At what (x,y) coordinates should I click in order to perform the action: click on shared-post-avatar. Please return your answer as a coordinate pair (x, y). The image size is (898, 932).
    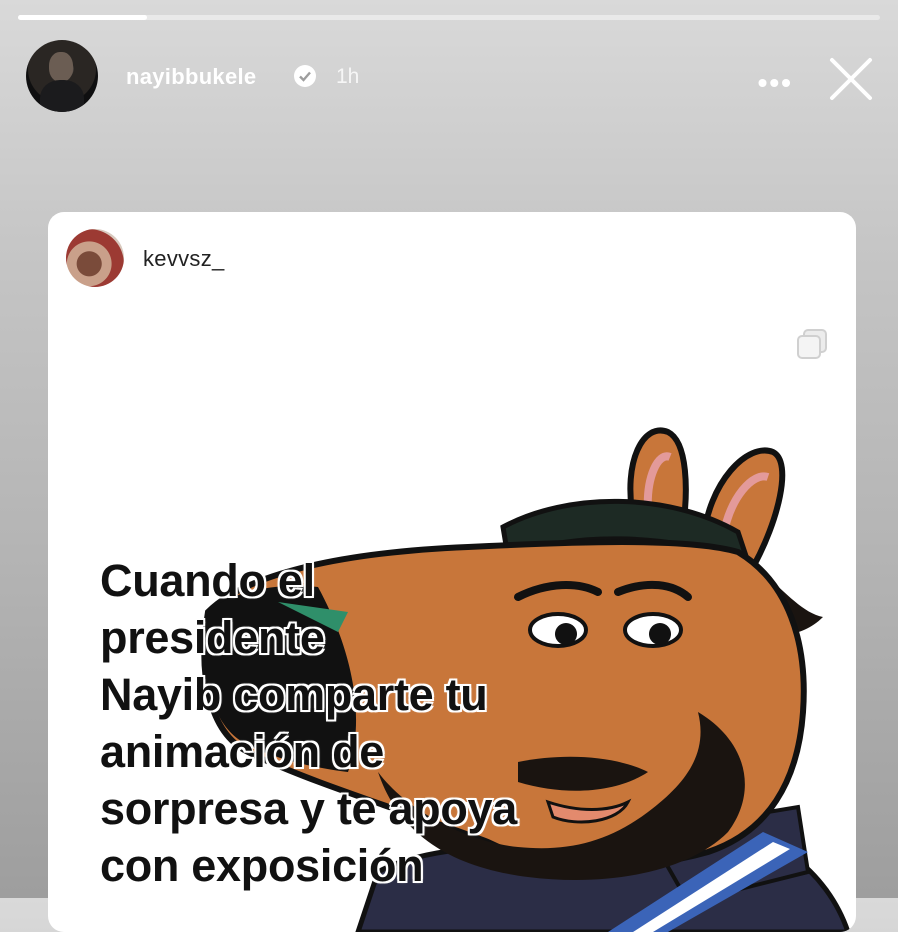
    Looking at the image, I should click on (95, 258).